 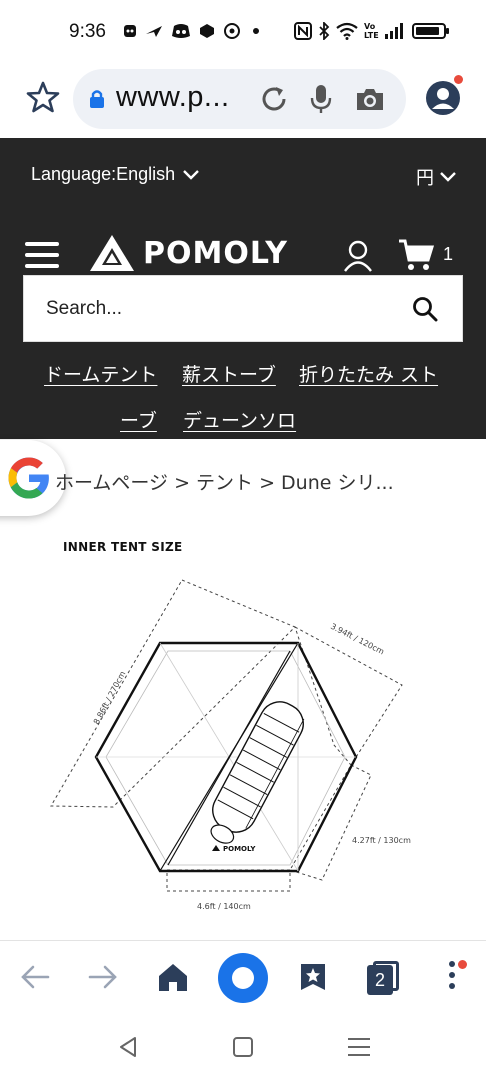 I want to click on system-recents-icon, so click(x=359, y=1047).